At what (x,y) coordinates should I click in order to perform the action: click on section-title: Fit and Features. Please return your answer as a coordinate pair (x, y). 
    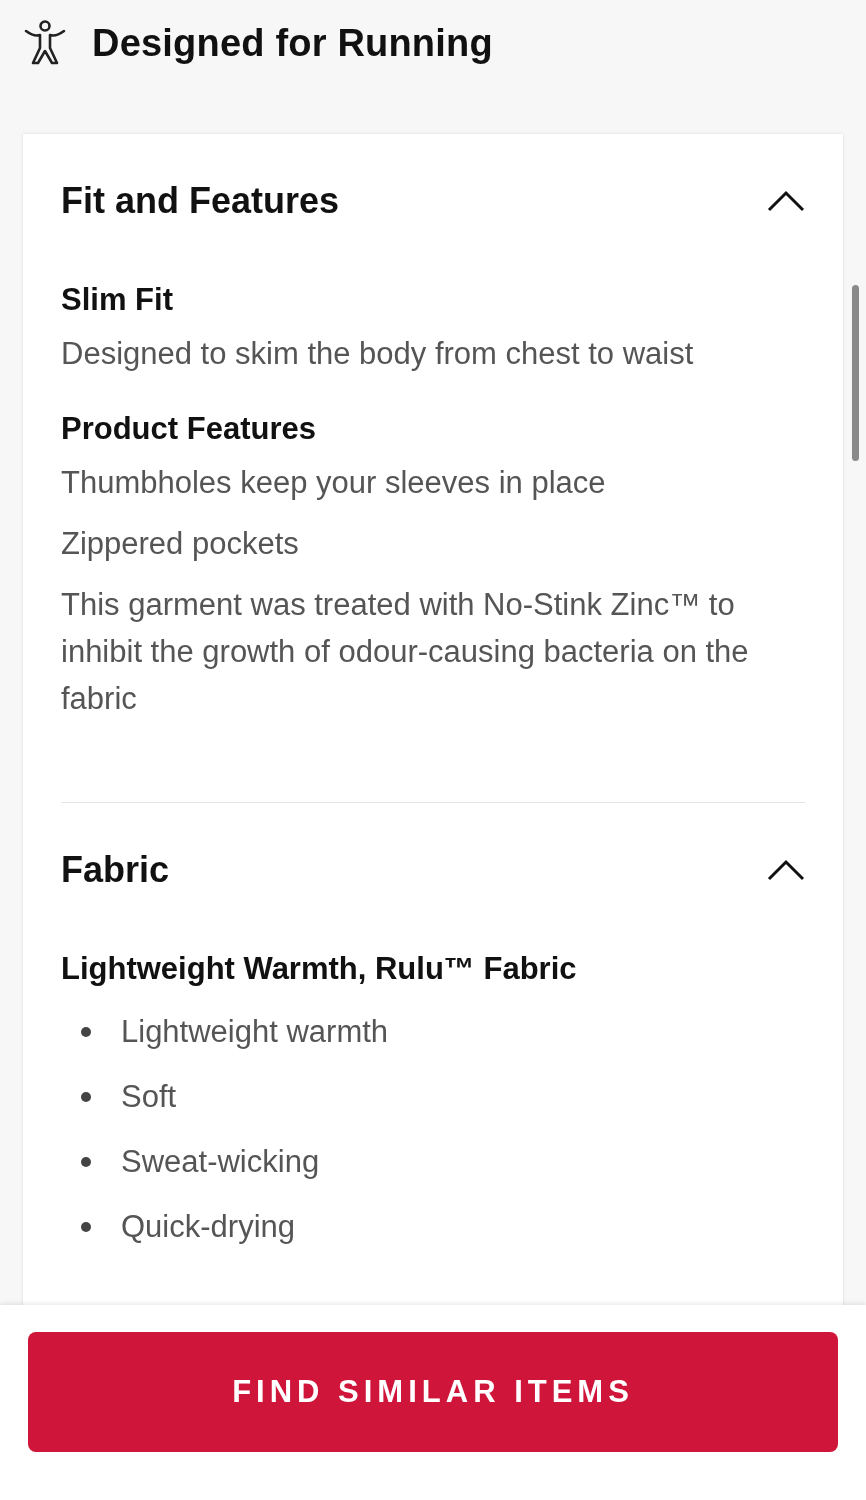
    Looking at the image, I should click on (200, 201).